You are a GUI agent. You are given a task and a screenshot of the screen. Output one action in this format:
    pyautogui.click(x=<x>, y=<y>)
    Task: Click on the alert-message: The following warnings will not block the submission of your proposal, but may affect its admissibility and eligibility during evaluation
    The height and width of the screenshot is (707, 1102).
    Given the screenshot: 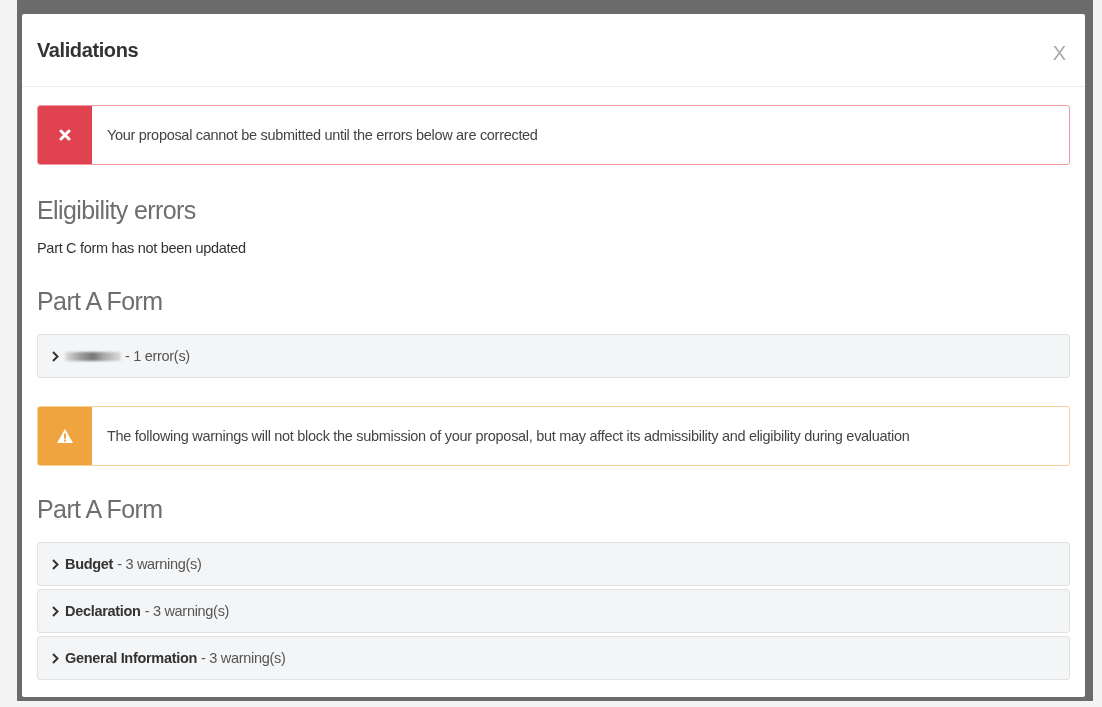 What is the action you would take?
    pyautogui.click(x=508, y=436)
    